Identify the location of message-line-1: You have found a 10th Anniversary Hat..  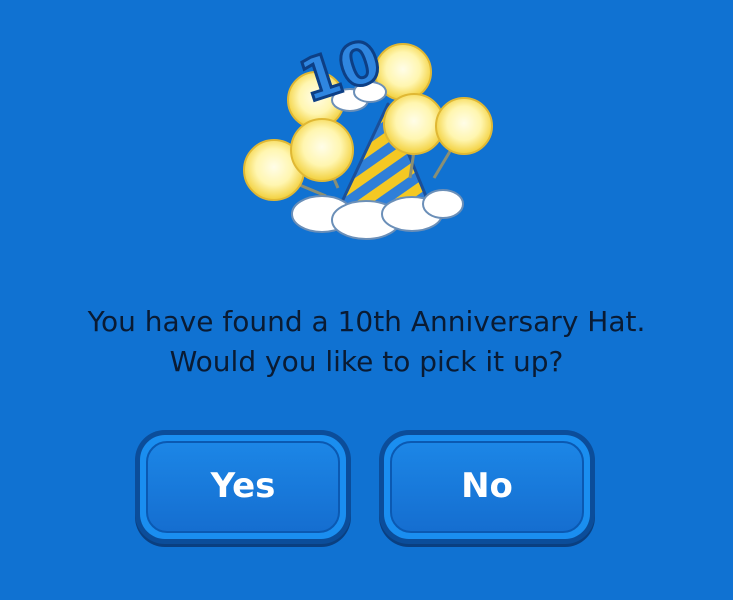
(366, 321).